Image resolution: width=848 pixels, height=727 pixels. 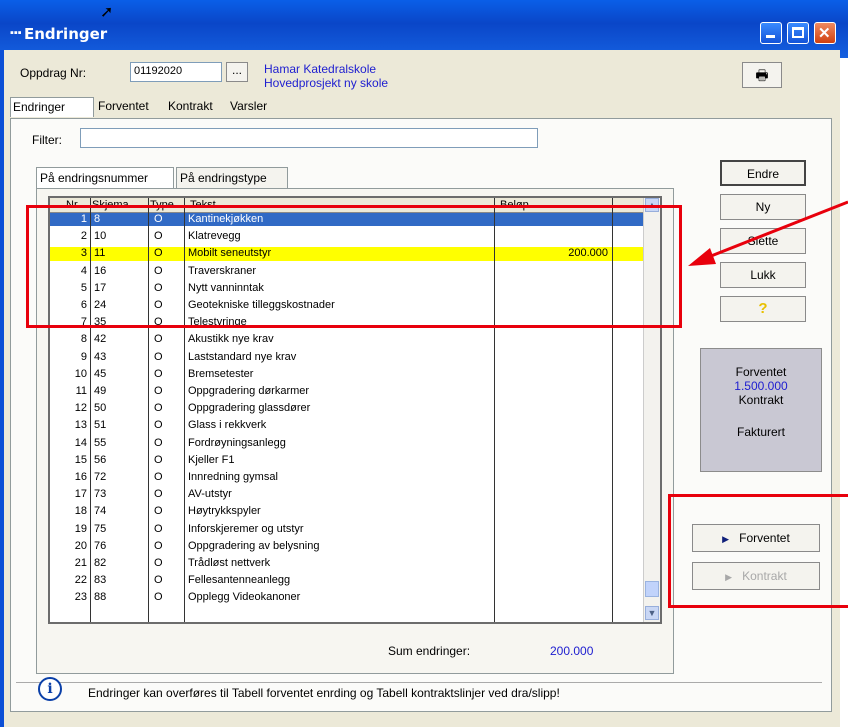 What do you see at coordinates (100, 494) in the screenshot?
I see `cell-skjema: 73` at bounding box center [100, 494].